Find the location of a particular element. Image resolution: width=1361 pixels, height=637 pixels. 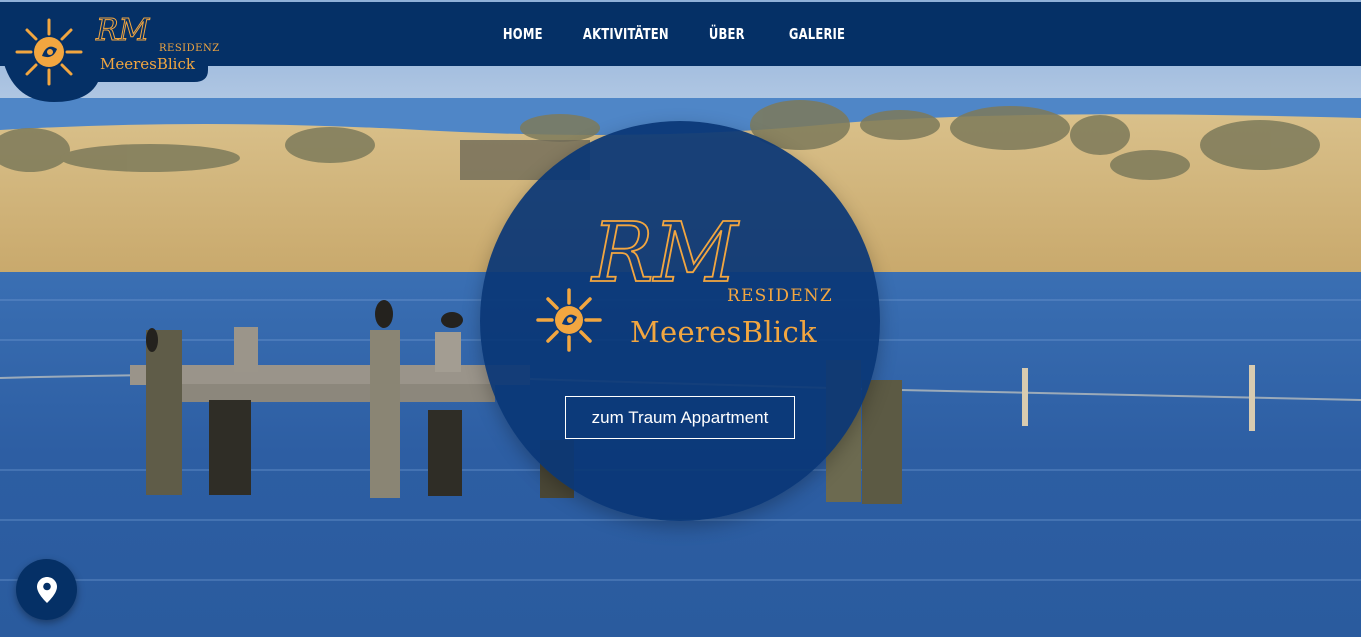

map-pin-icon is located at coordinates (46, 589).